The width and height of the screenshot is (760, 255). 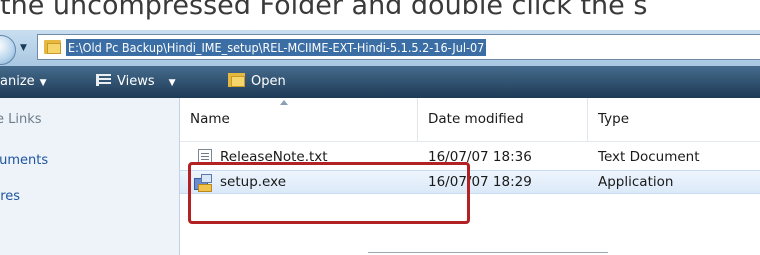 What do you see at coordinates (284, 102) in the screenshot?
I see `sort-ascending-icon` at bounding box center [284, 102].